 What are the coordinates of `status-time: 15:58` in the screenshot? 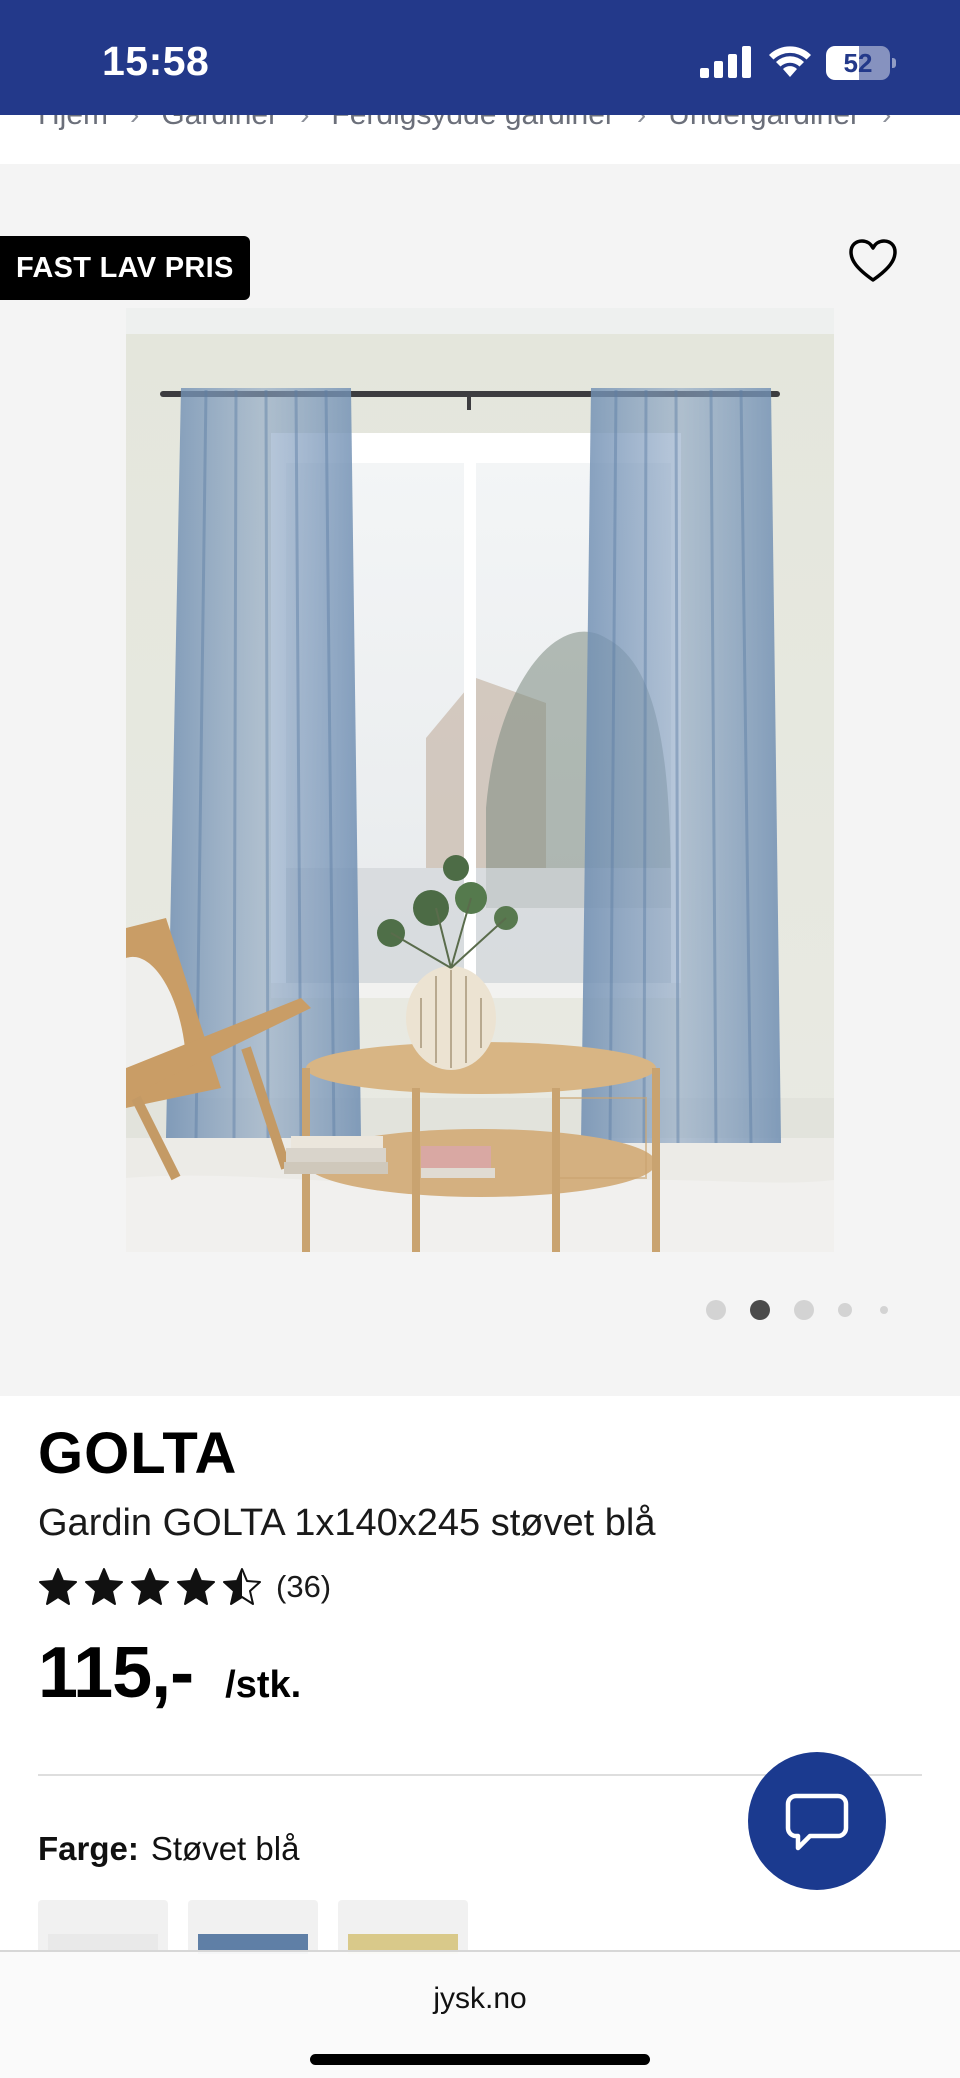 It's located at (156, 61).